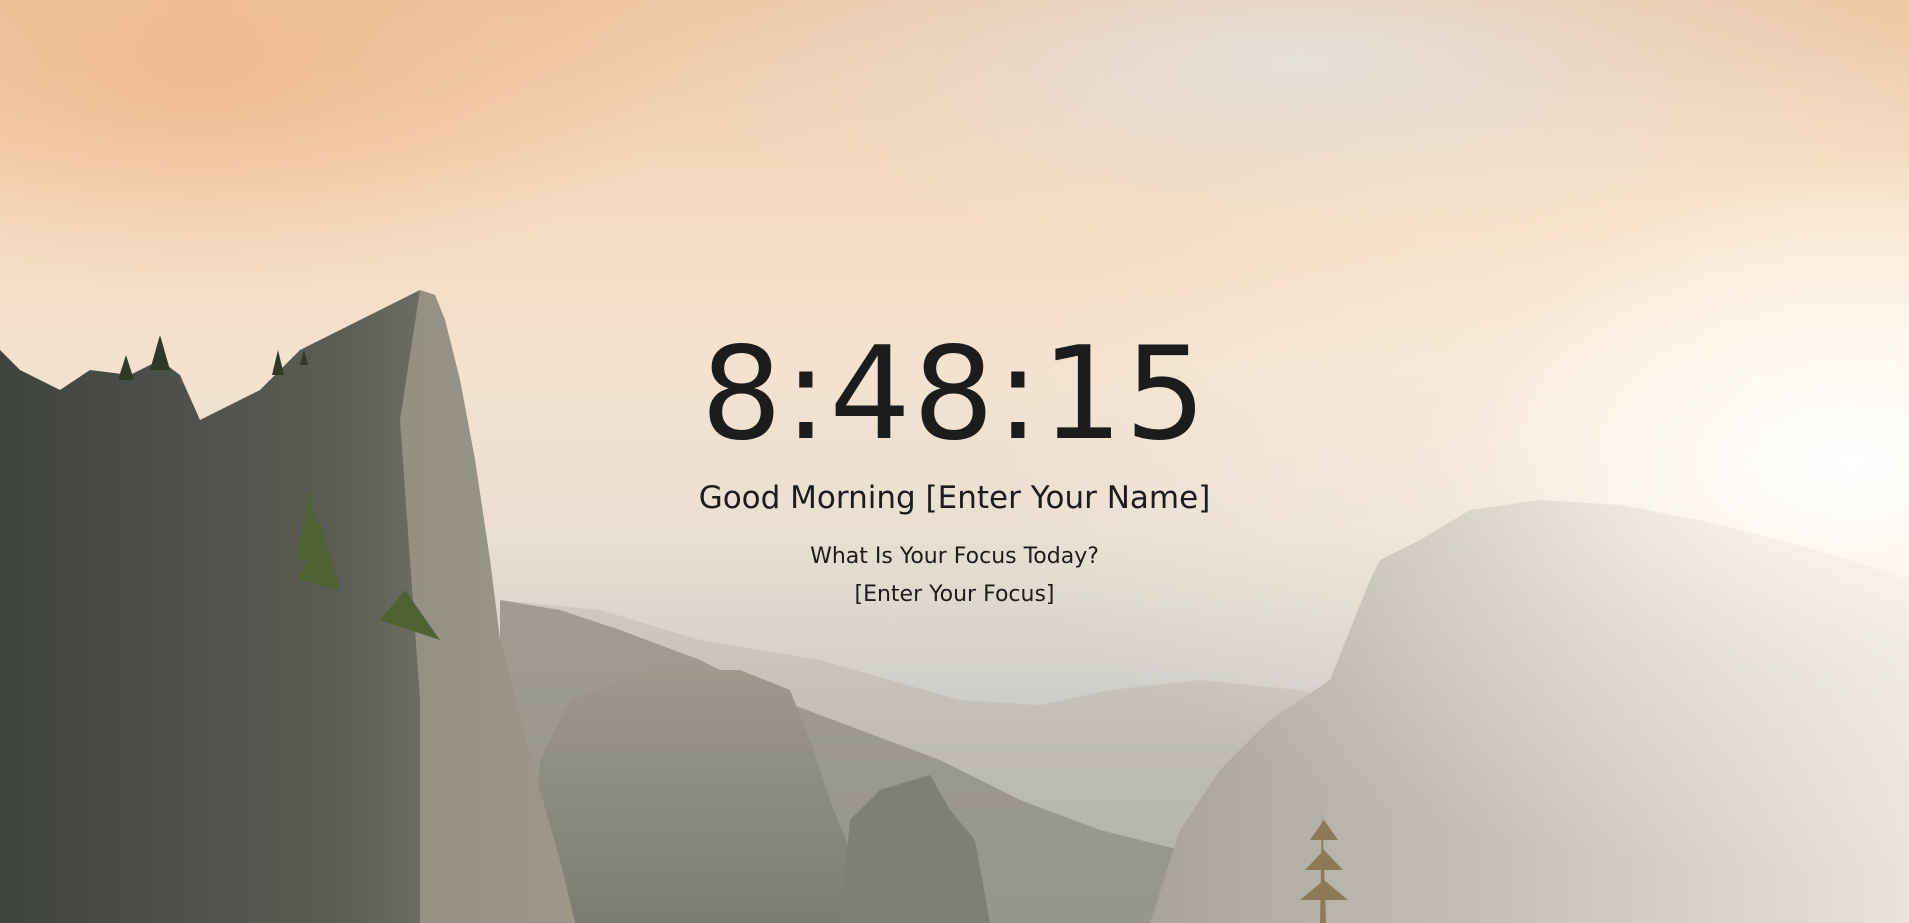 The image size is (1909, 923). I want to click on focus-input: [Enter Your Focus], so click(955, 595).